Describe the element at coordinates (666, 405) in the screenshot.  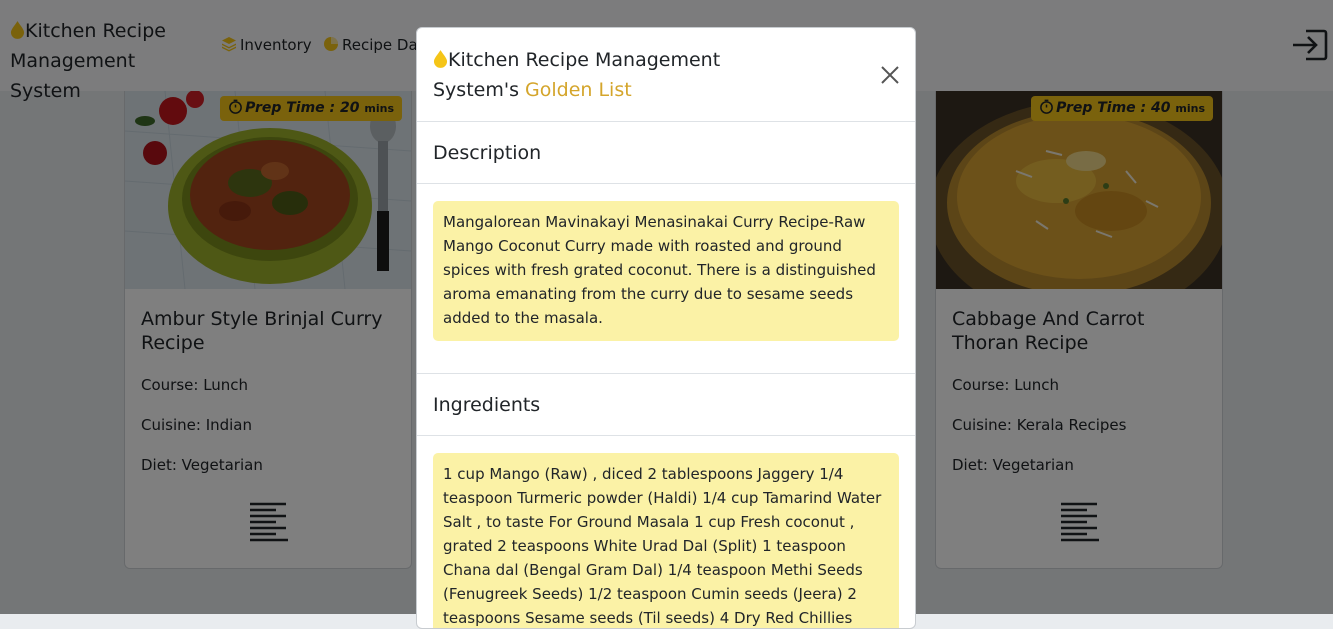
I see `ingredients-heading: Ingredients` at that location.